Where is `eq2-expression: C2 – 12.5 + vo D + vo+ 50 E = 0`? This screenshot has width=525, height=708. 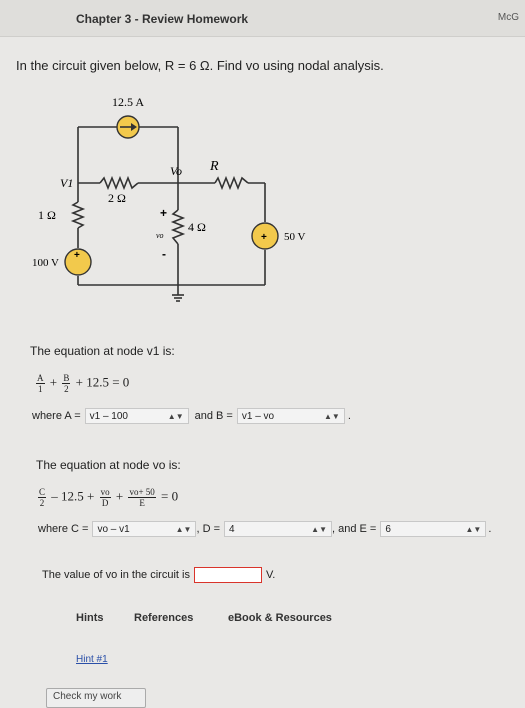
eq2-expression: C2 – 12.5 + vo D + vo+ 50 E = 0 is located at coordinates (108, 497).